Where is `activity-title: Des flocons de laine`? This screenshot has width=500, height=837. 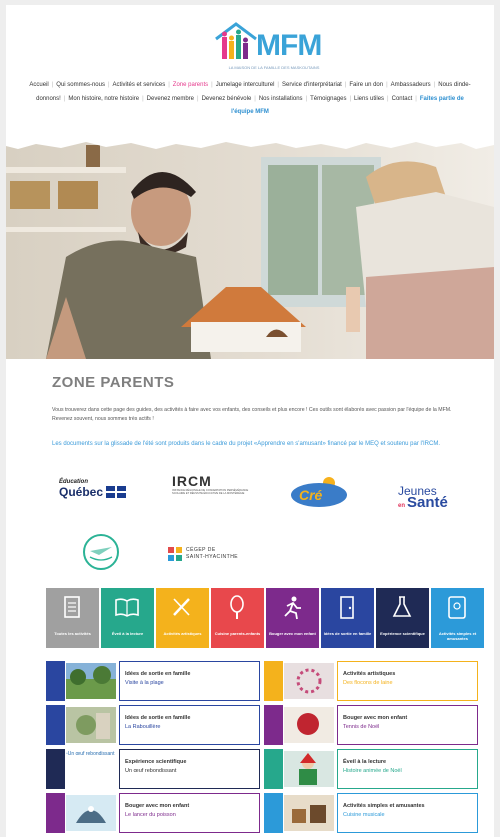
activity-title: Des flocons de laine is located at coordinates (368, 683).